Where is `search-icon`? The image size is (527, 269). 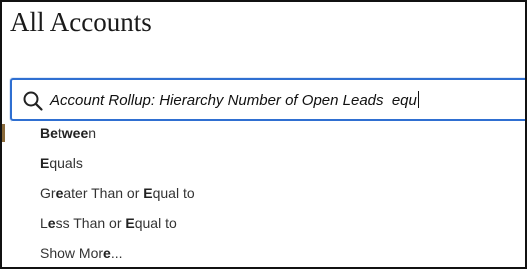 search-icon is located at coordinates (33, 101).